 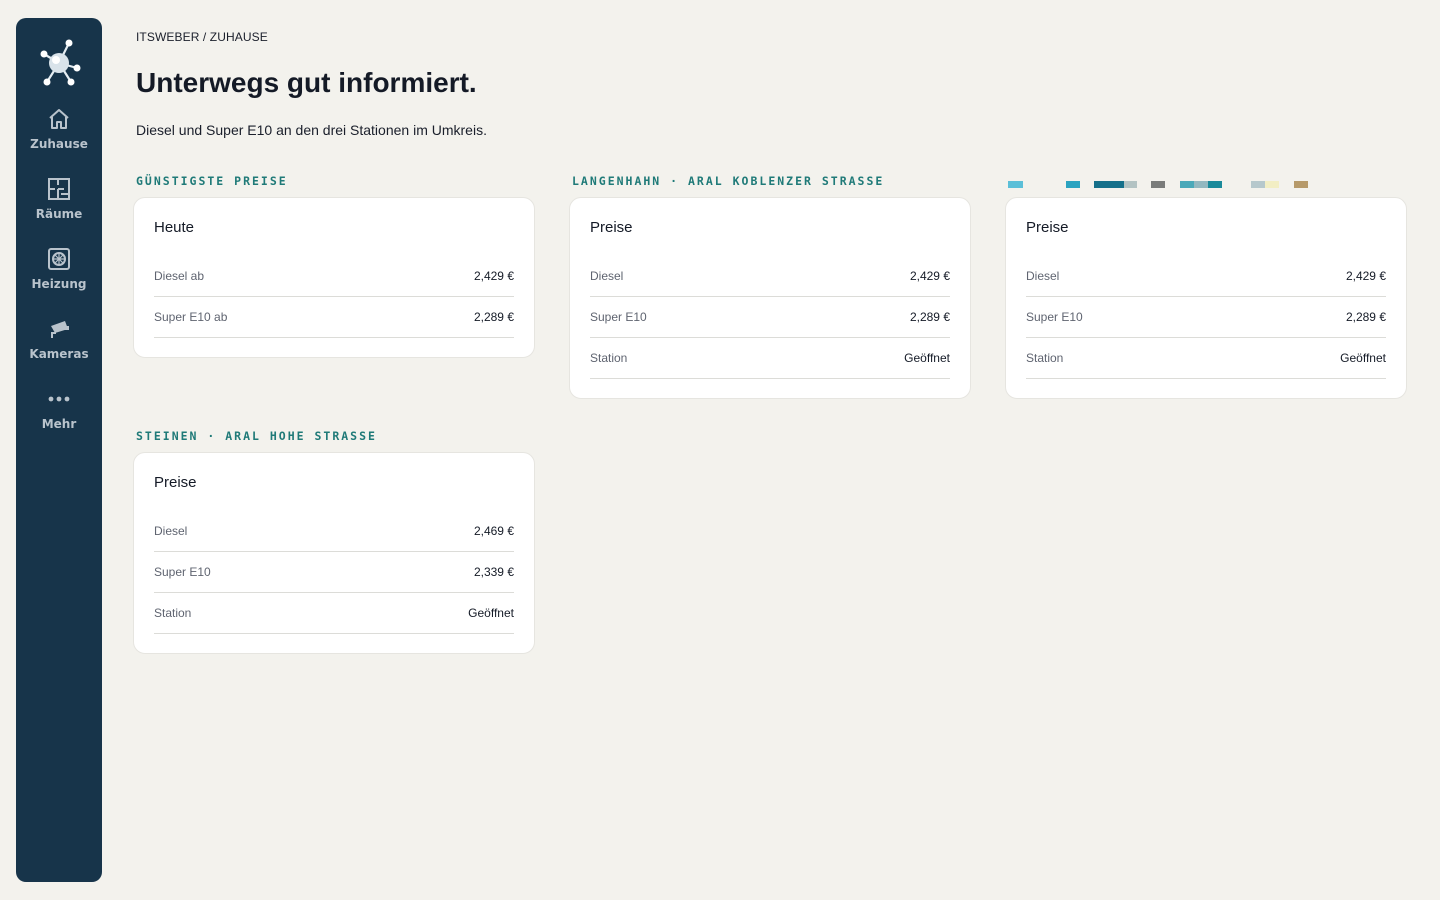 What do you see at coordinates (493, 531) in the screenshot?
I see `row-value: 2,469 €` at bounding box center [493, 531].